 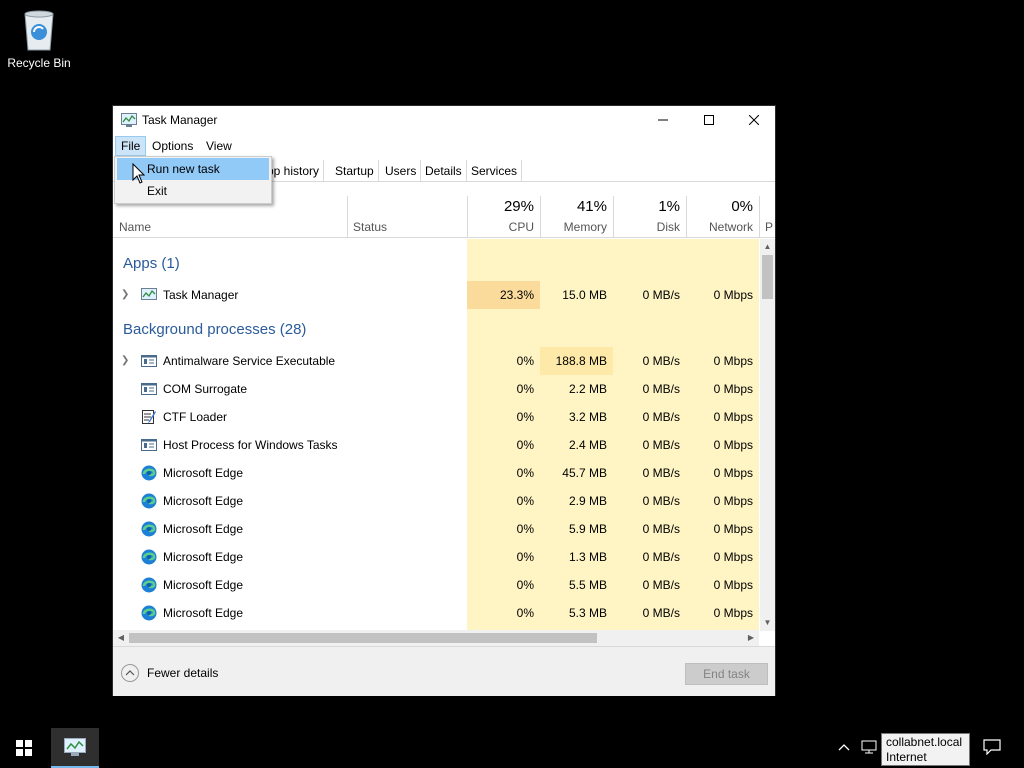 What do you see at coordinates (587, 501) in the screenshot?
I see `process-memory: 2.9 MB` at bounding box center [587, 501].